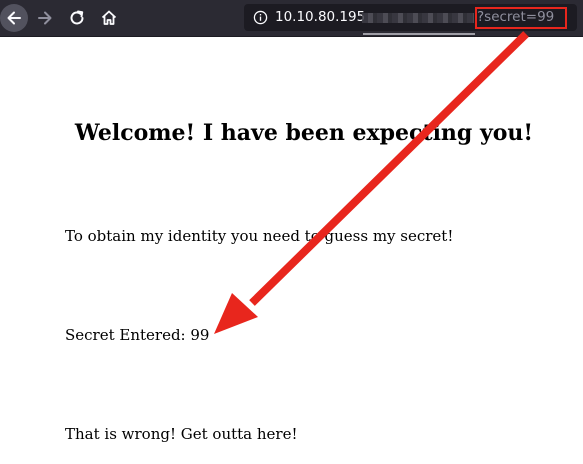 This screenshot has width=583, height=464. Describe the element at coordinates (419, 34) in the screenshot. I see `address-underline` at that location.